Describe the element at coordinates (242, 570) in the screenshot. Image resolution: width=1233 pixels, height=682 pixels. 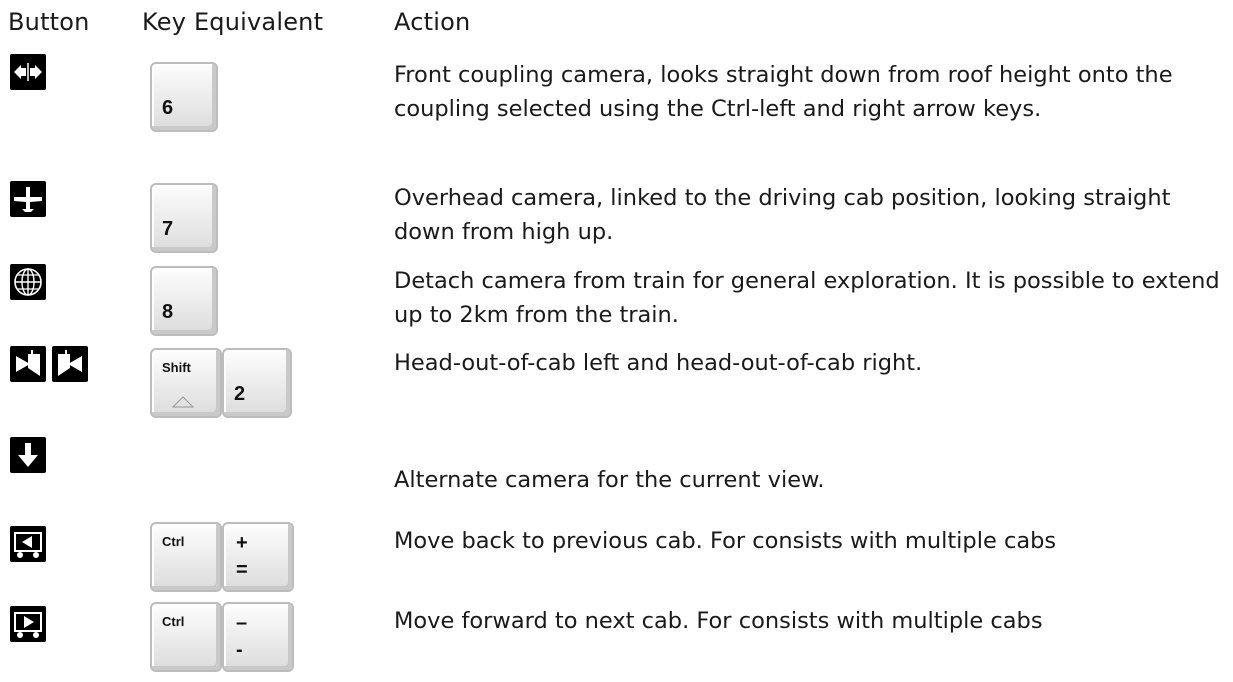
I see `key-label-bottom: =` at that location.